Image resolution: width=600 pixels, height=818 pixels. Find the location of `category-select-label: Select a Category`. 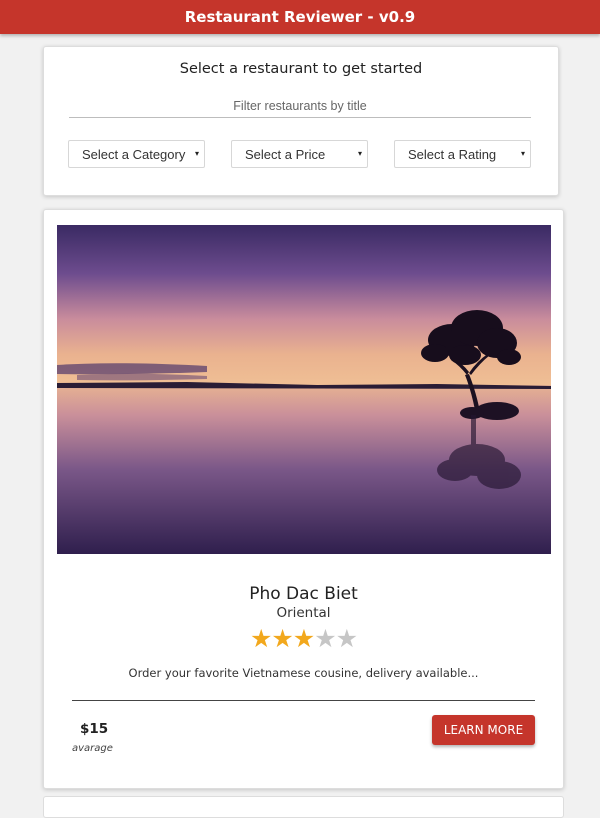

category-select-label: Select a Category is located at coordinates (134, 154).